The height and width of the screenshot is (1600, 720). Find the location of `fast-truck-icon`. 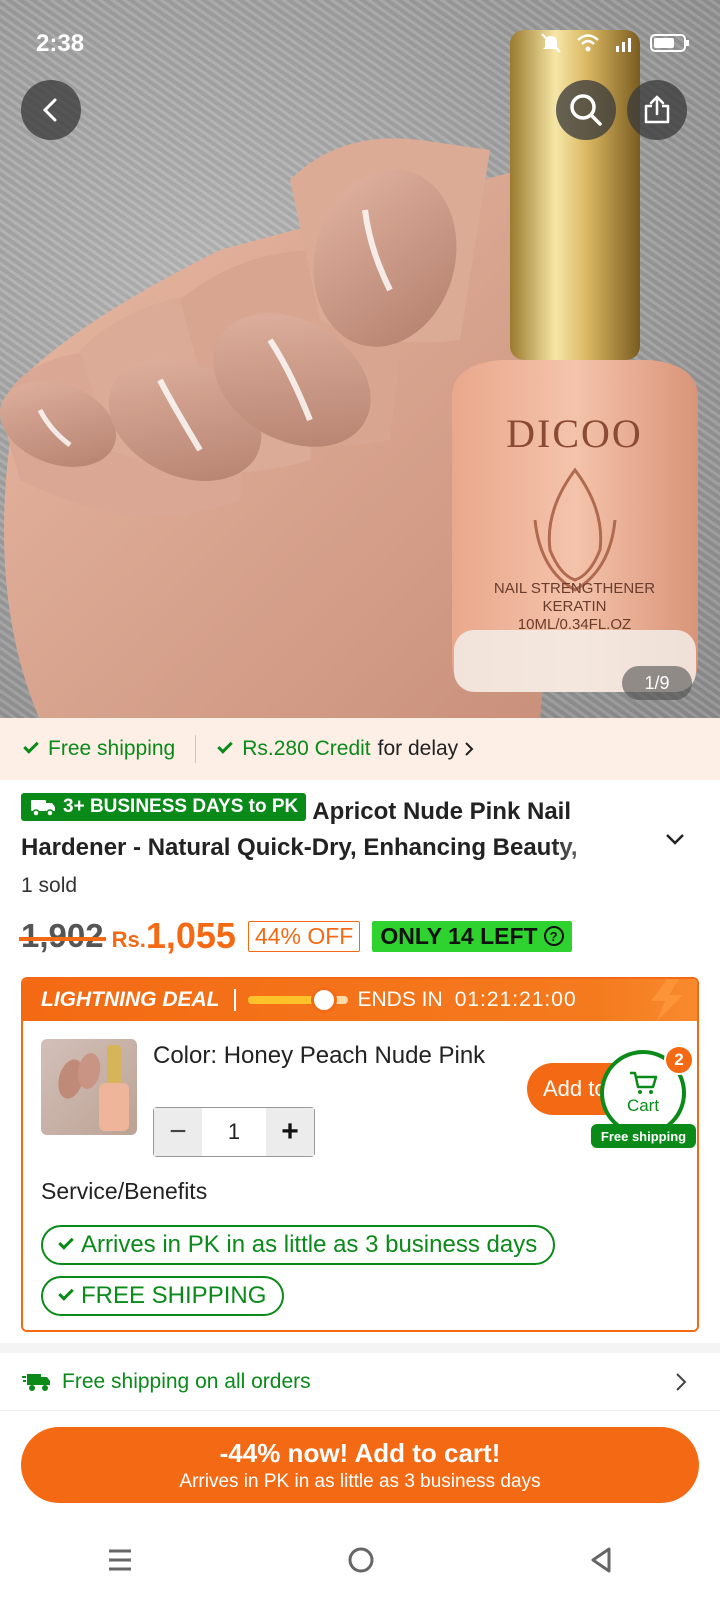

fast-truck-icon is located at coordinates (43, 808).